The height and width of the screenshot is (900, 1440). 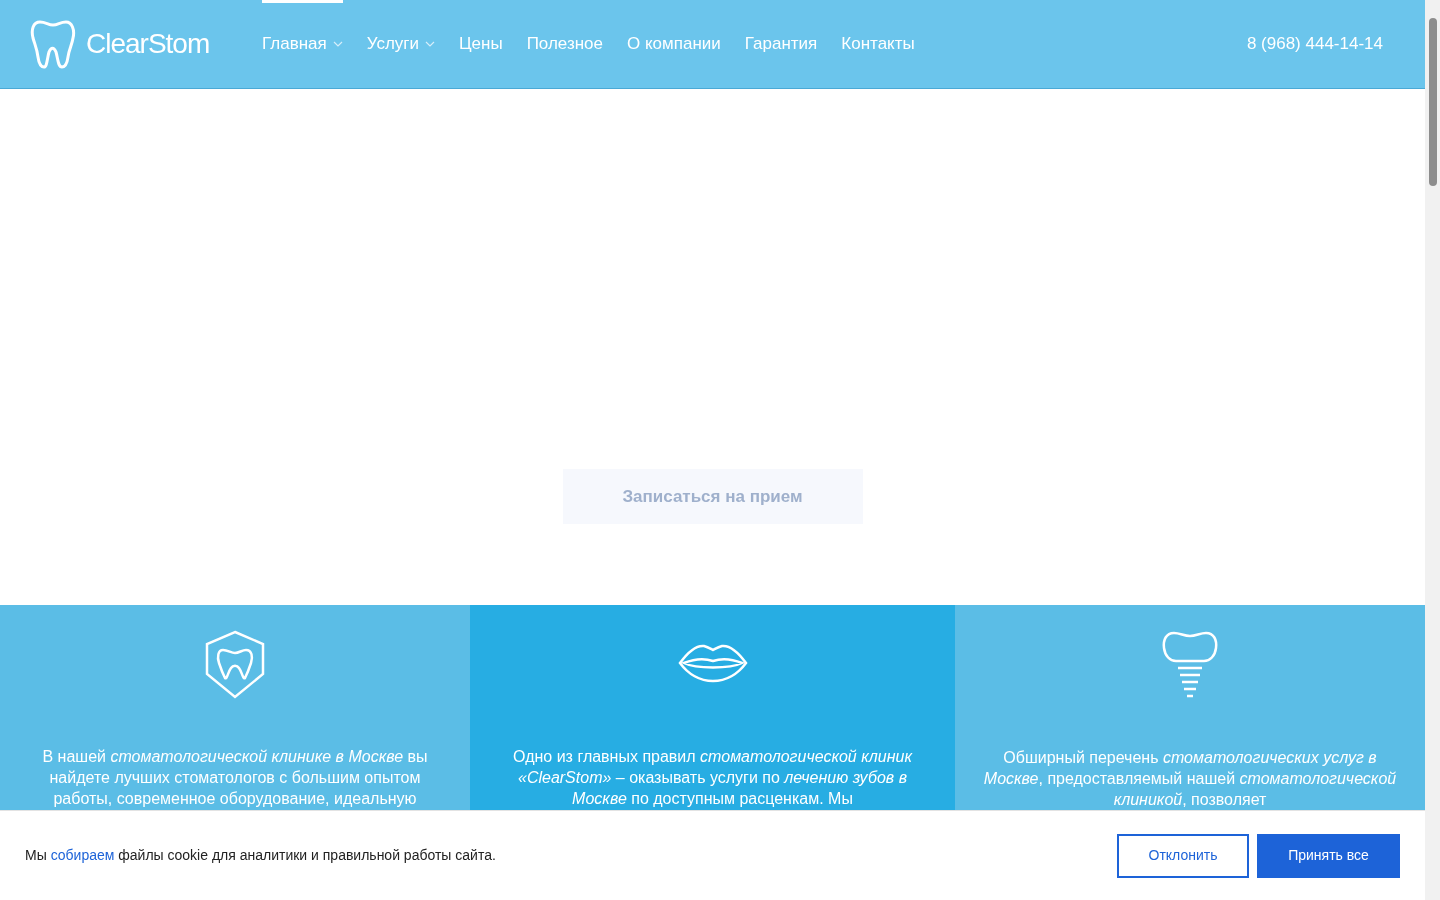 I want to click on appointment-button: Записаться на прием, so click(x=712, y=496).